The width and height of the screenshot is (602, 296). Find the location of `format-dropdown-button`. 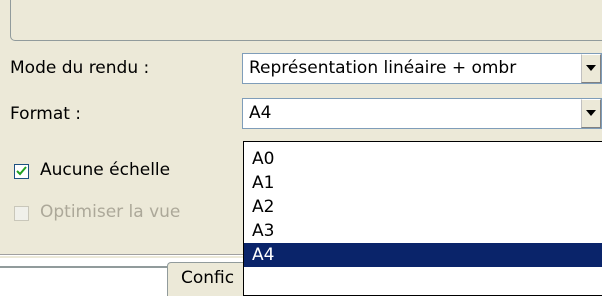

format-dropdown-button is located at coordinates (591, 113).